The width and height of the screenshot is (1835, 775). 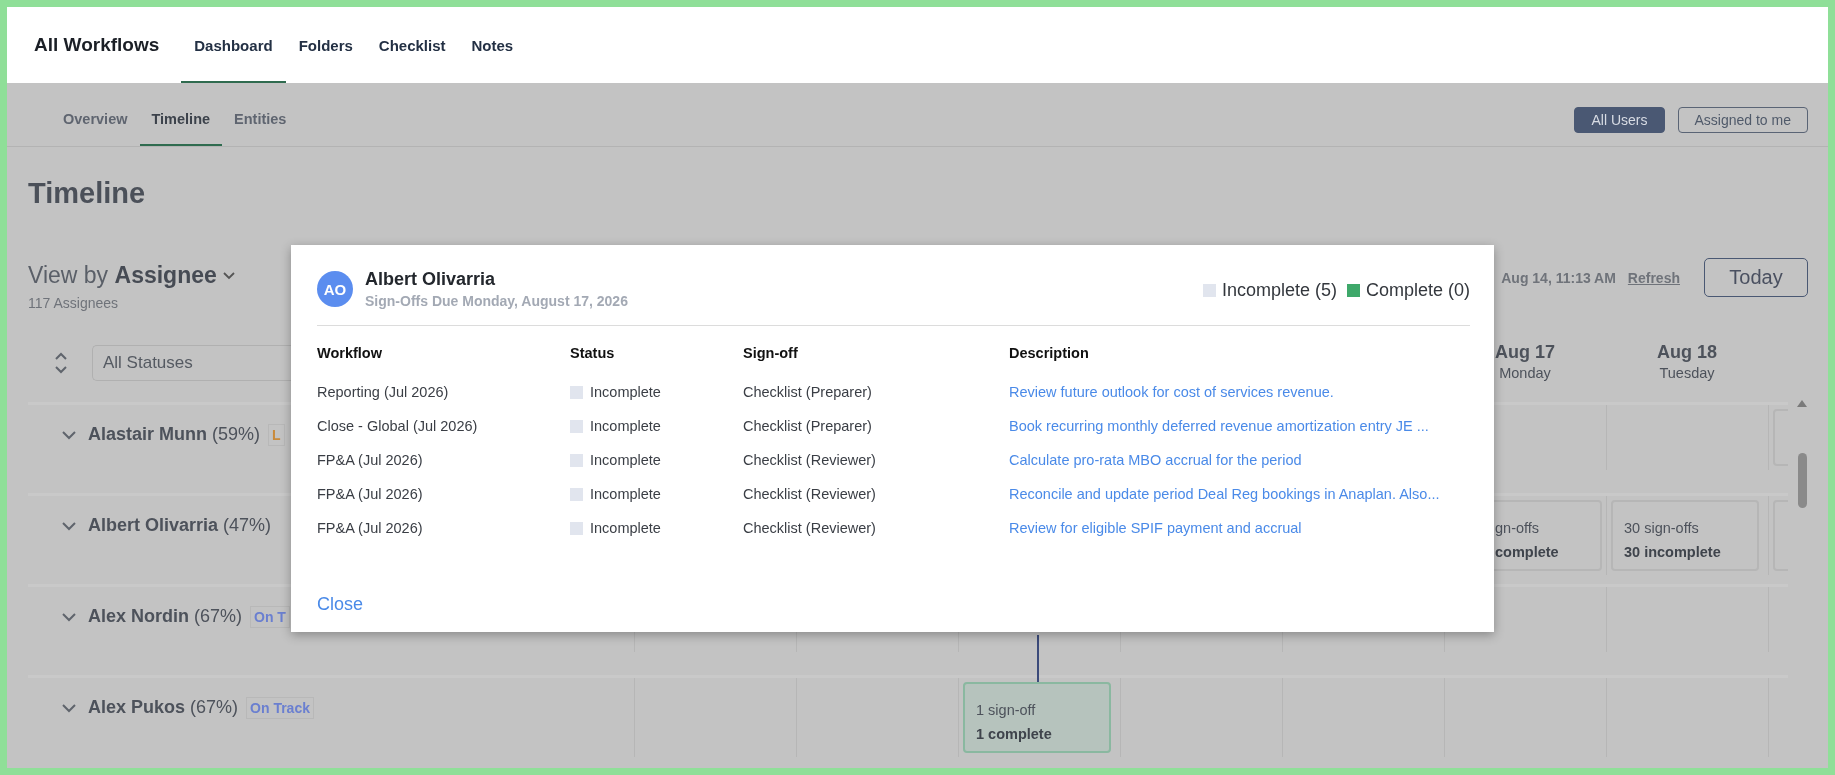 What do you see at coordinates (181, 114) in the screenshot?
I see `sub-tab: Timeline` at bounding box center [181, 114].